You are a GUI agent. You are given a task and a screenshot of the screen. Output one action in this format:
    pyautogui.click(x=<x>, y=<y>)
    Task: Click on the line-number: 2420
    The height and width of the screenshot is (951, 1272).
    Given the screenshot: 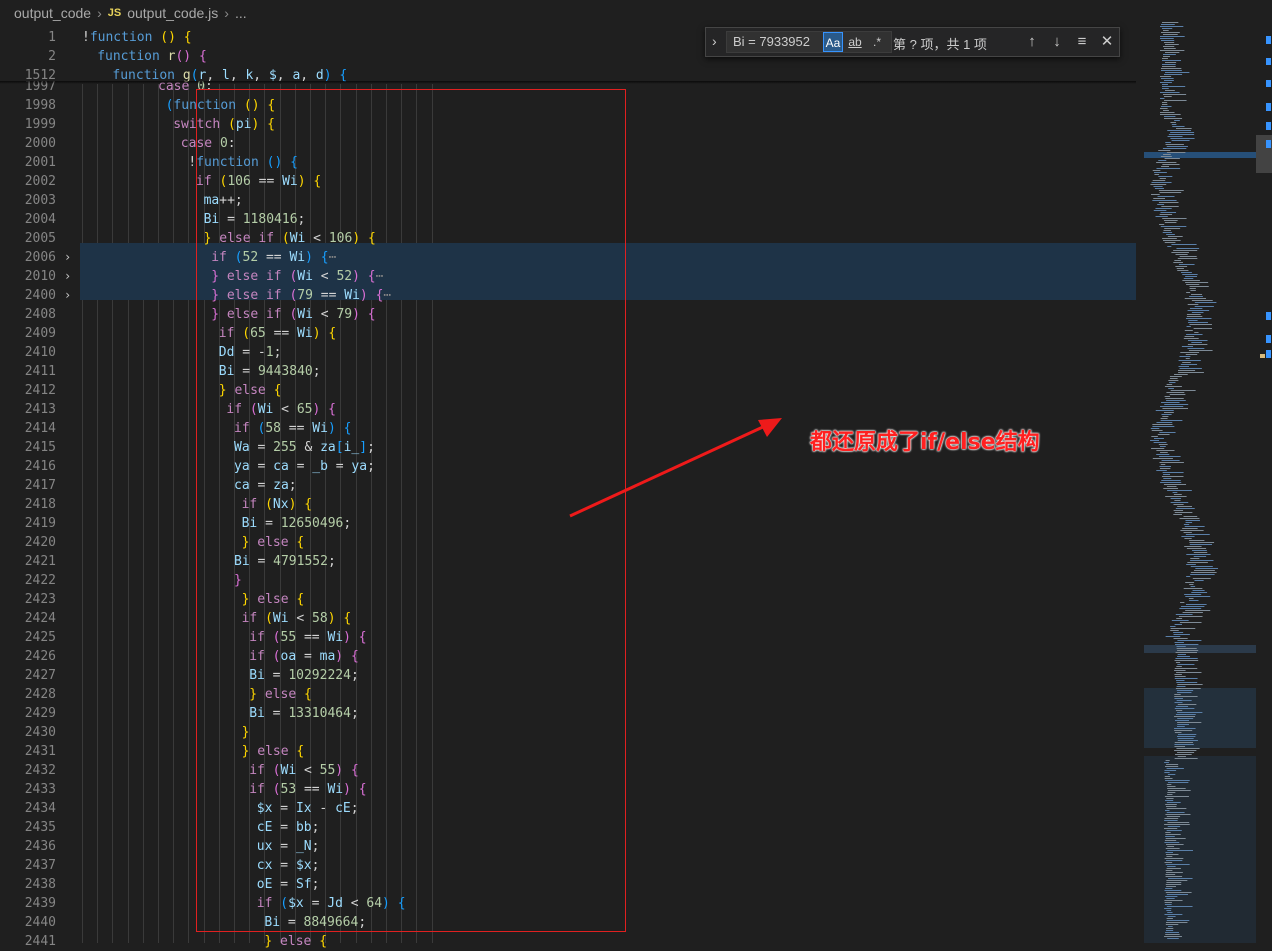 What is the action you would take?
    pyautogui.click(x=40, y=542)
    